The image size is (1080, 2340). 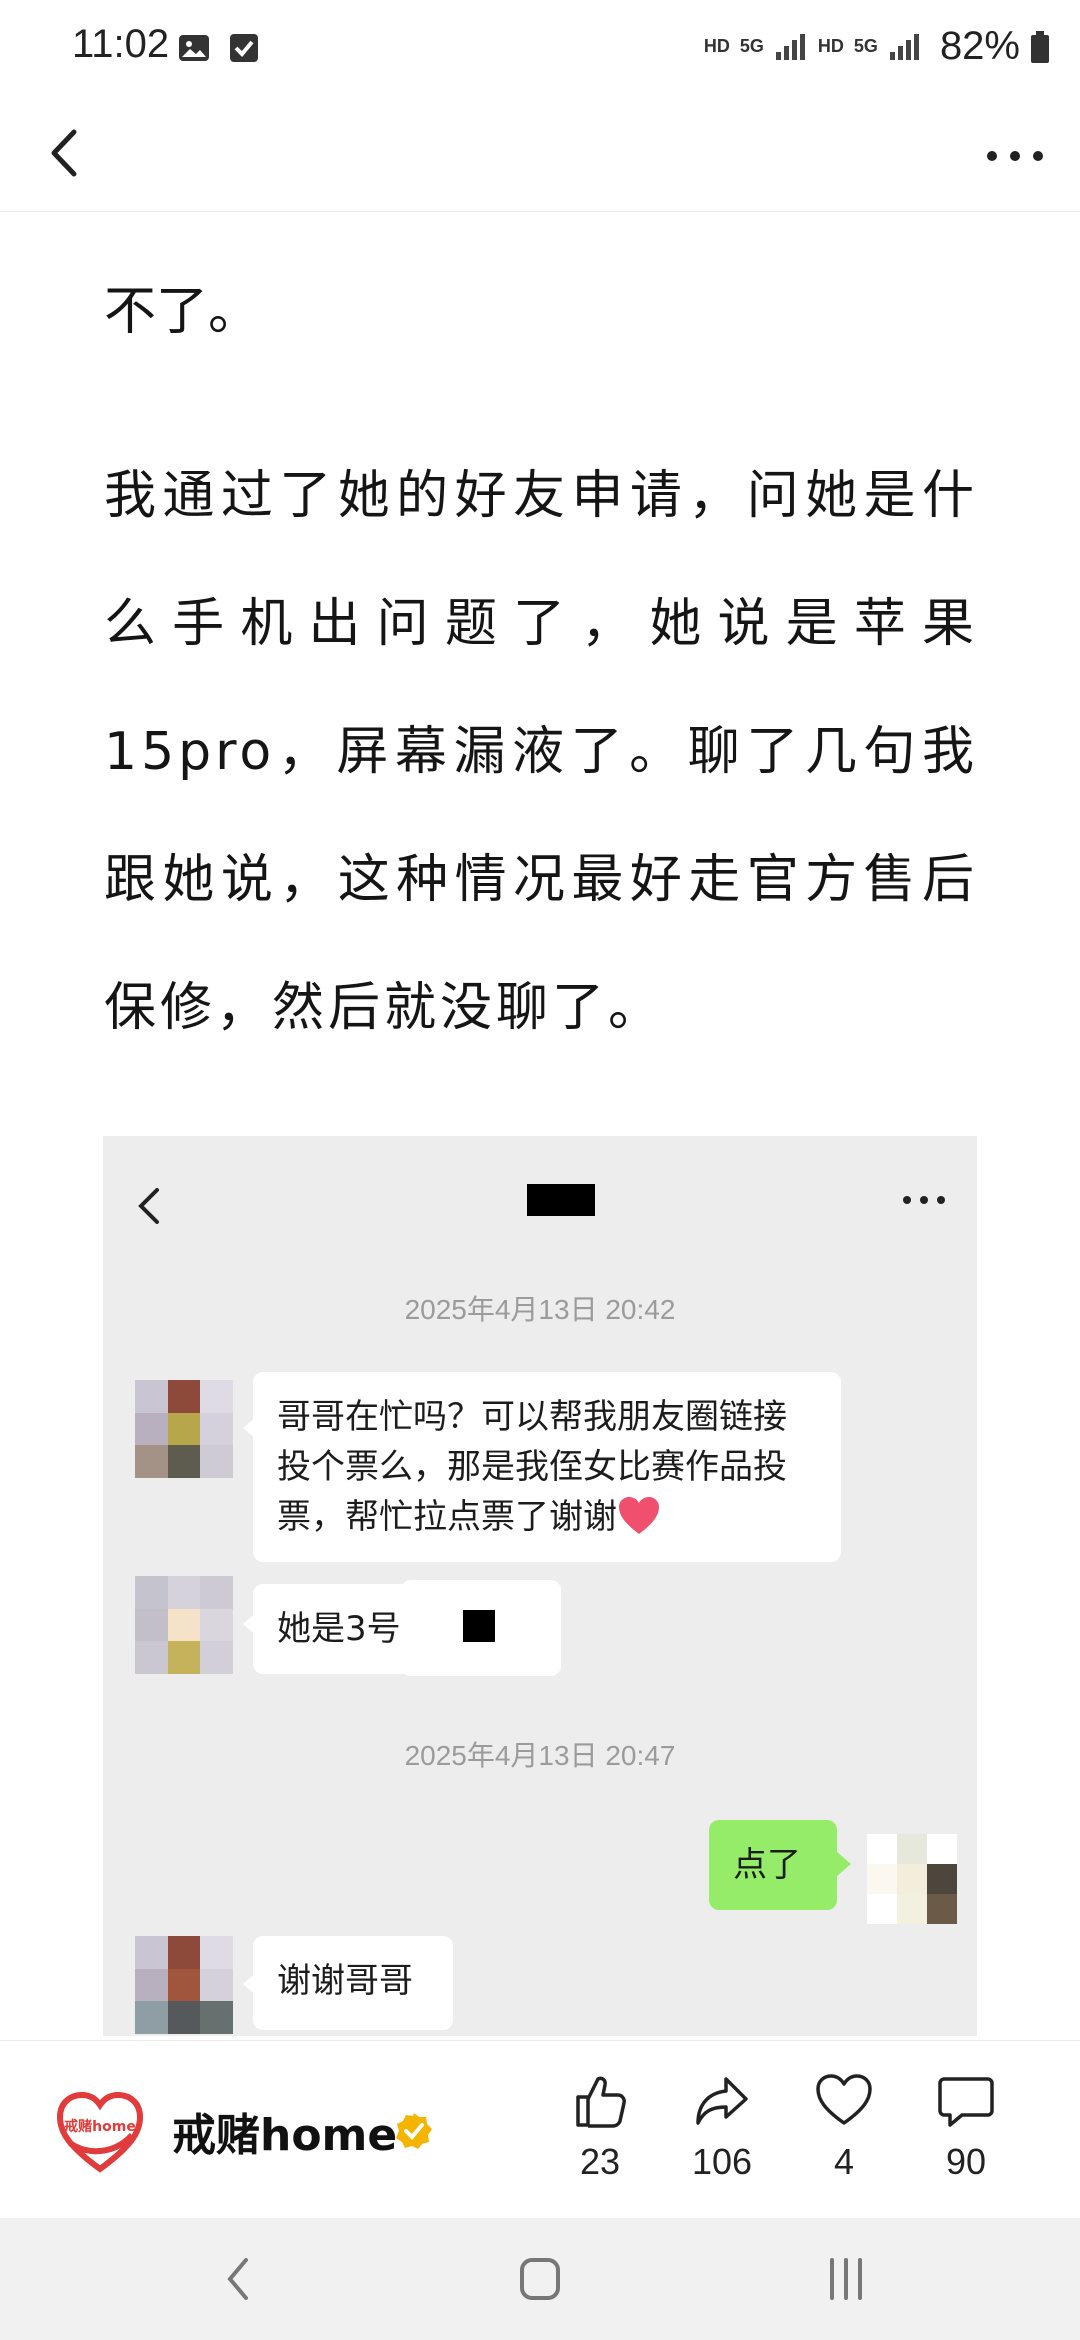 What do you see at coordinates (979, 46) in the screenshot?
I see `battery-percent: 82%` at bounding box center [979, 46].